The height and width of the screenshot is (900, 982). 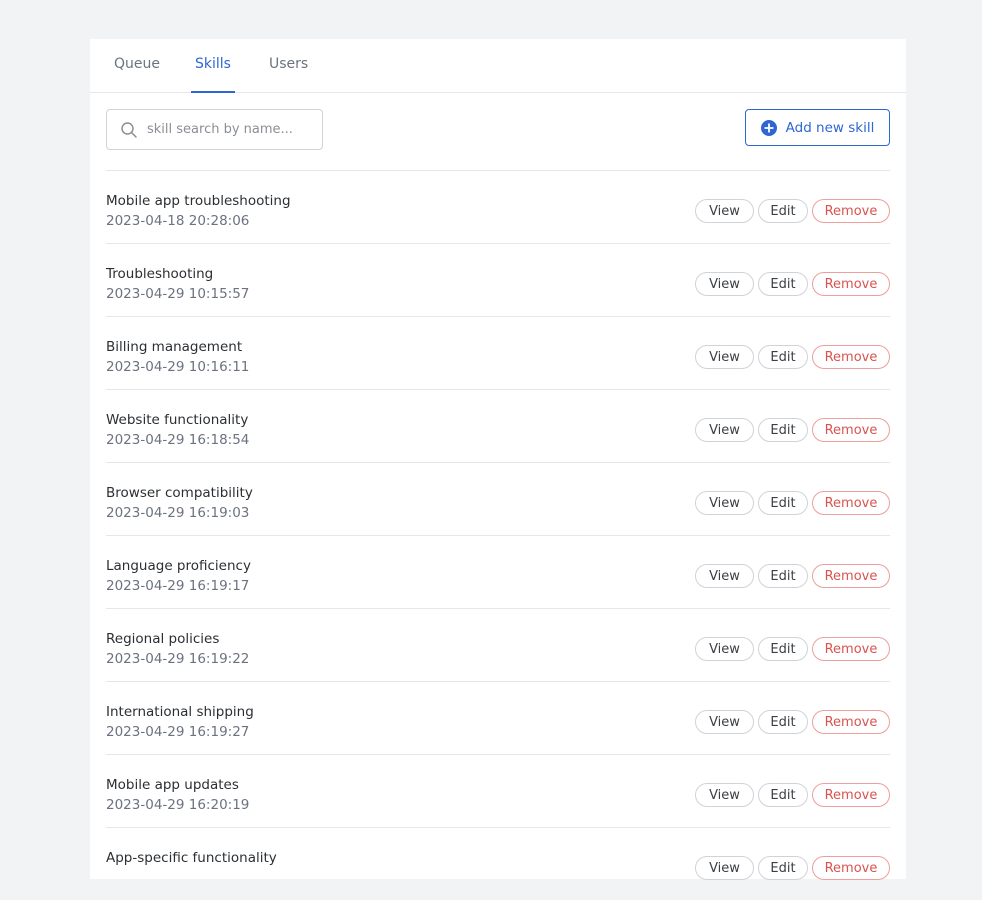 I want to click on skill-name: Mobile app updates, so click(x=172, y=785).